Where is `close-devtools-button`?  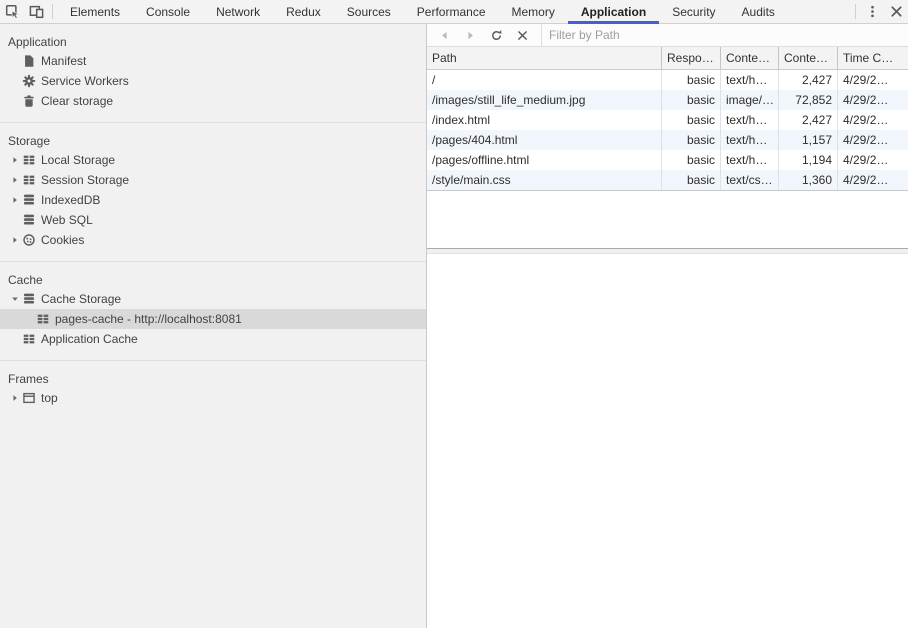 close-devtools-button is located at coordinates (896, 11).